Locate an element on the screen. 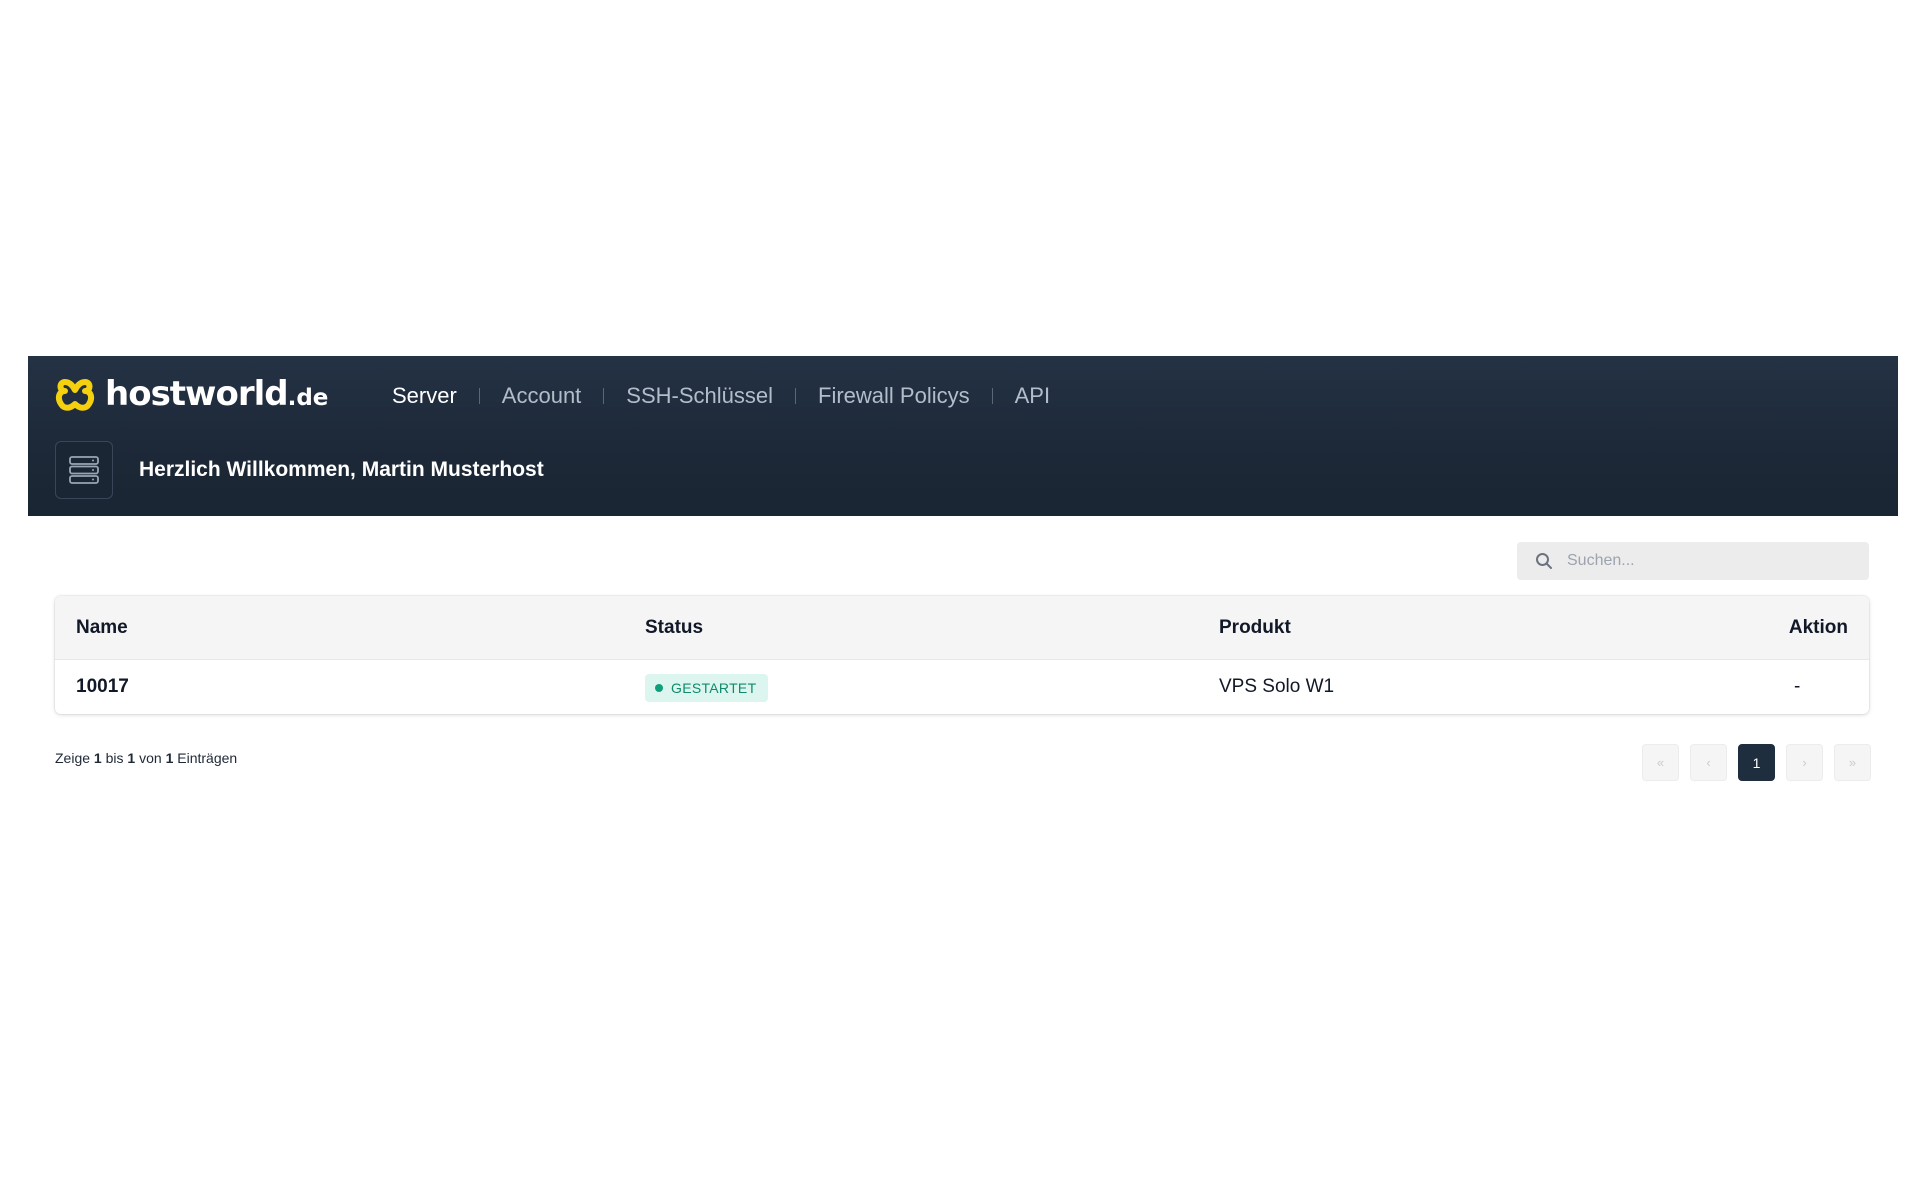 This screenshot has height=1200, width=1920. pagination: « ‹ 1 › » is located at coordinates (1756, 762).